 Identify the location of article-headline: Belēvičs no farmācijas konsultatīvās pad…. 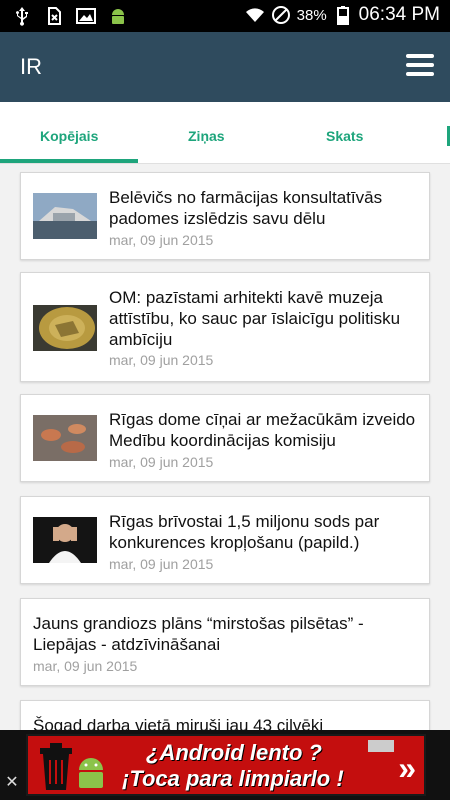
(246, 208).